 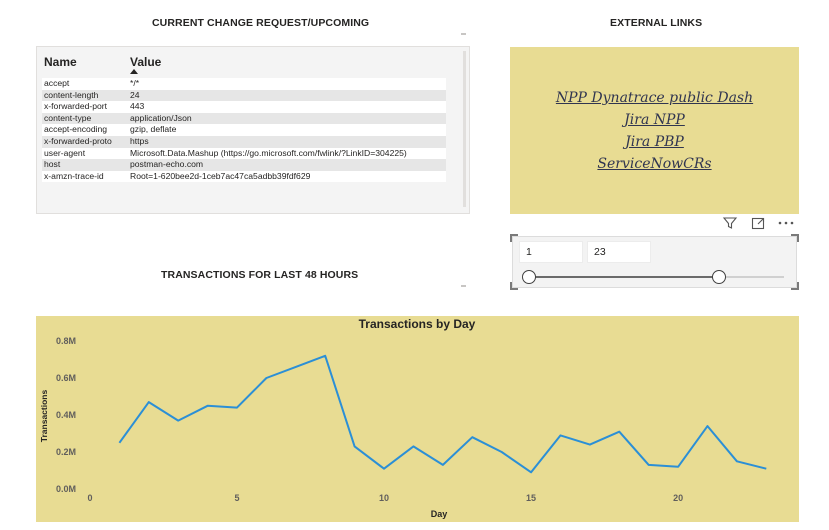 I want to click on chart-title: Transactions by Day, so click(x=417, y=324).